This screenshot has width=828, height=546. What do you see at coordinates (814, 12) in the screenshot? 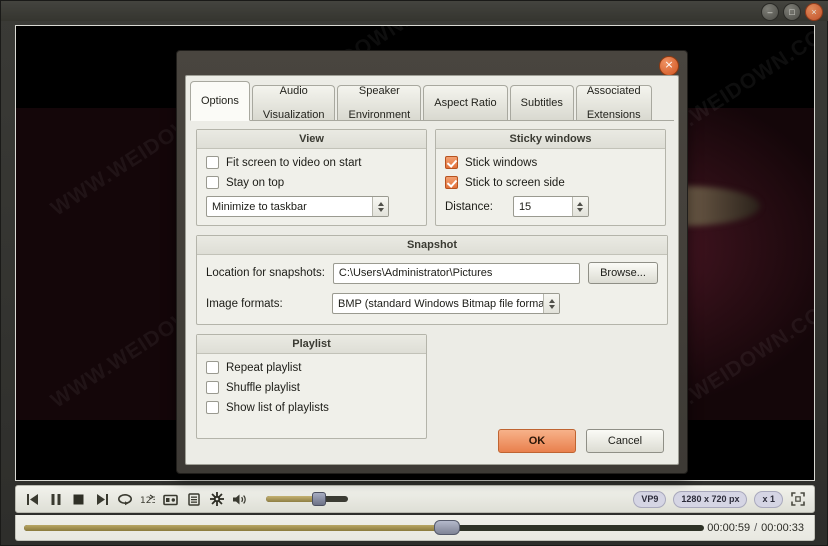
I see `close-button: ×` at bounding box center [814, 12].